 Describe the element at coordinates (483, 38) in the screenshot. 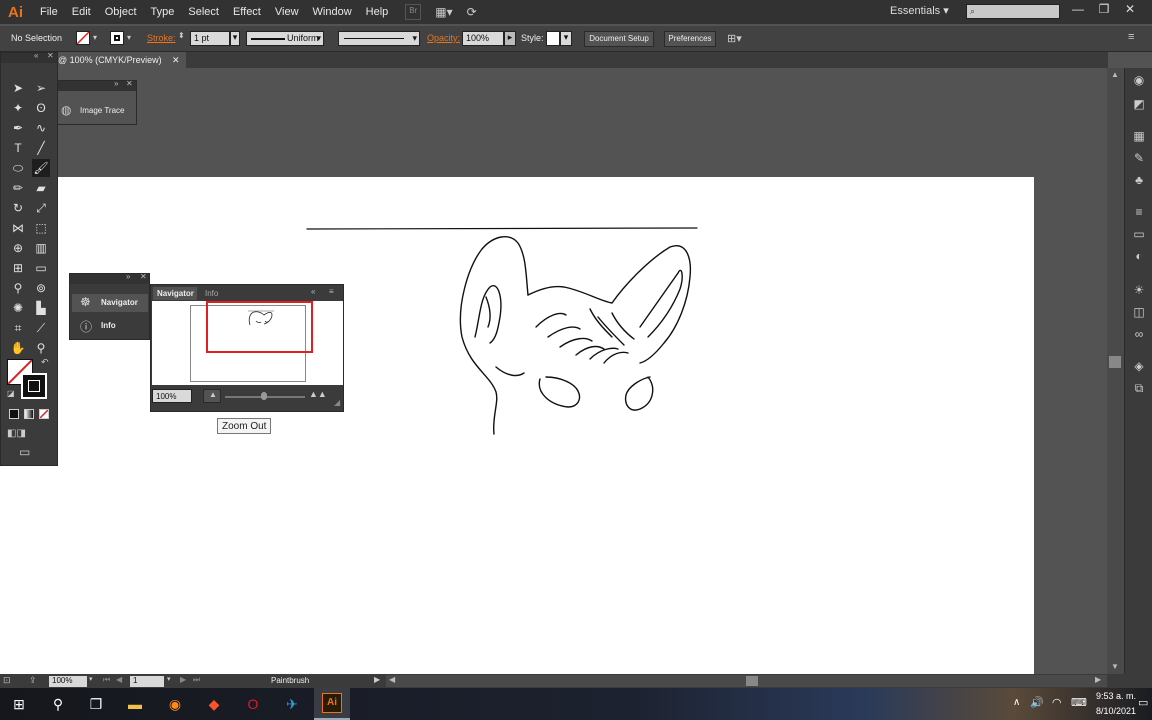

I see `opacity-field: 100%` at that location.